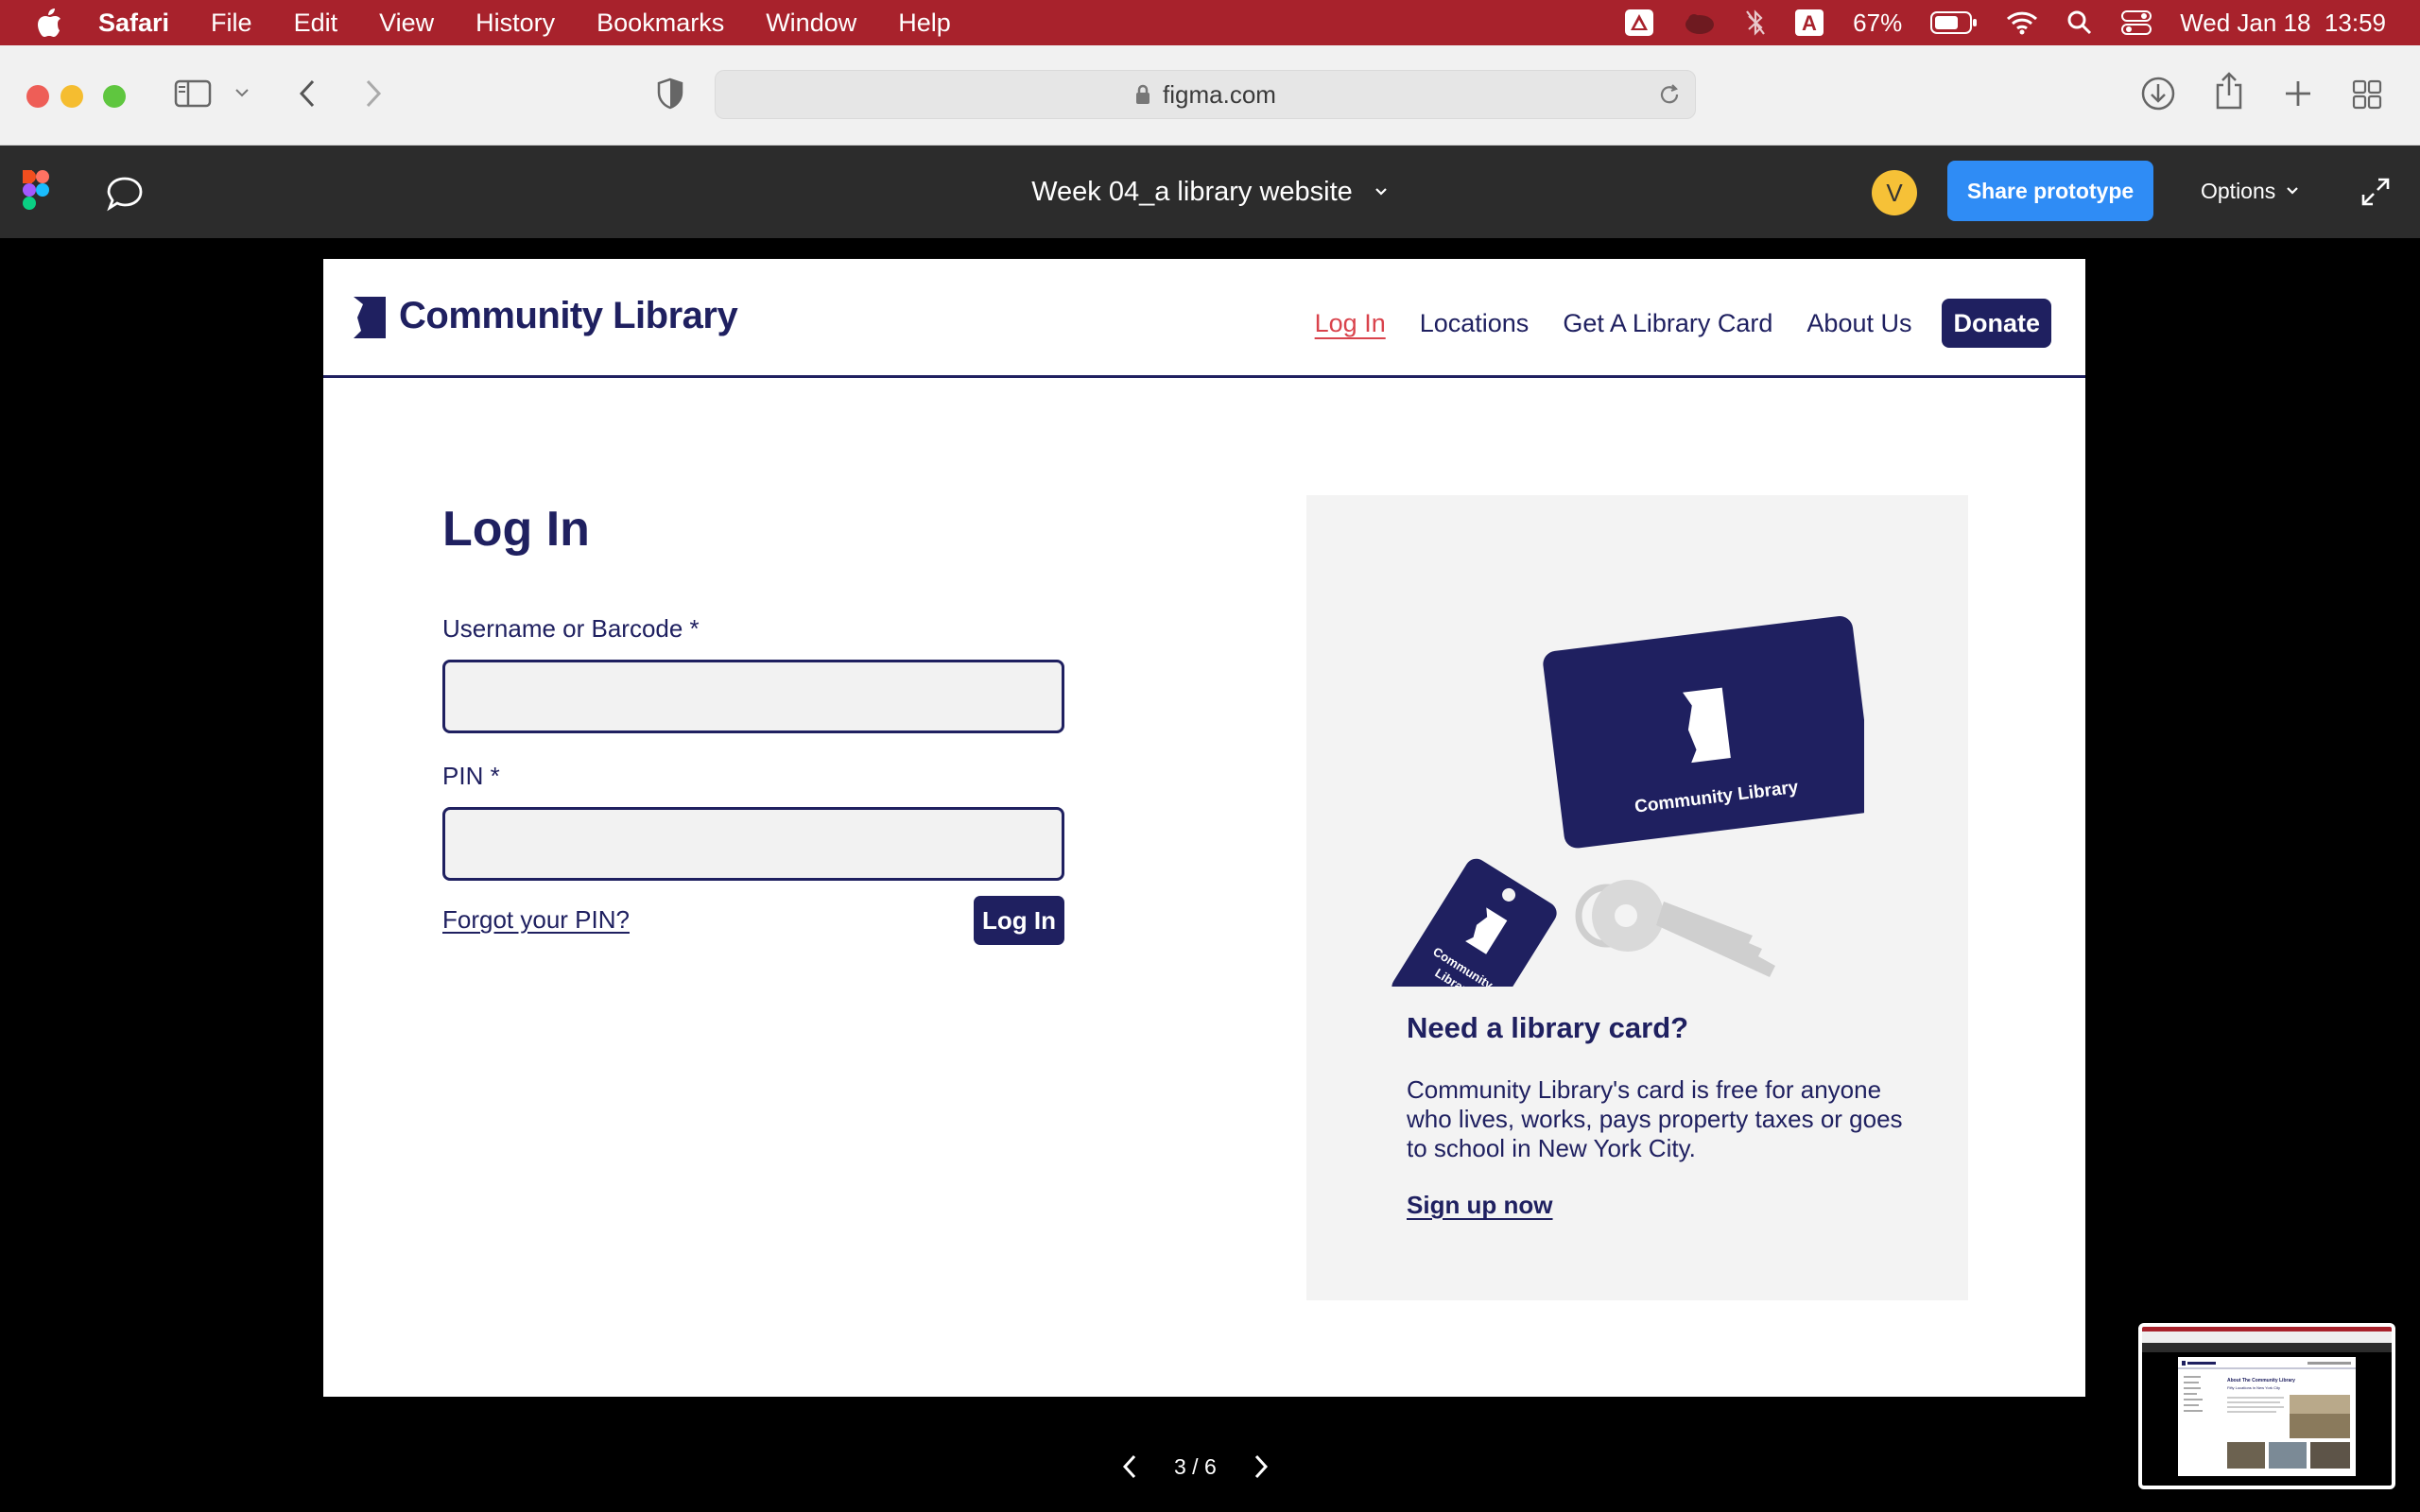  What do you see at coordinates (1639, 23) in the screenshot?
I see `creative-cloud-icon` at bounding box center [1639, 23].